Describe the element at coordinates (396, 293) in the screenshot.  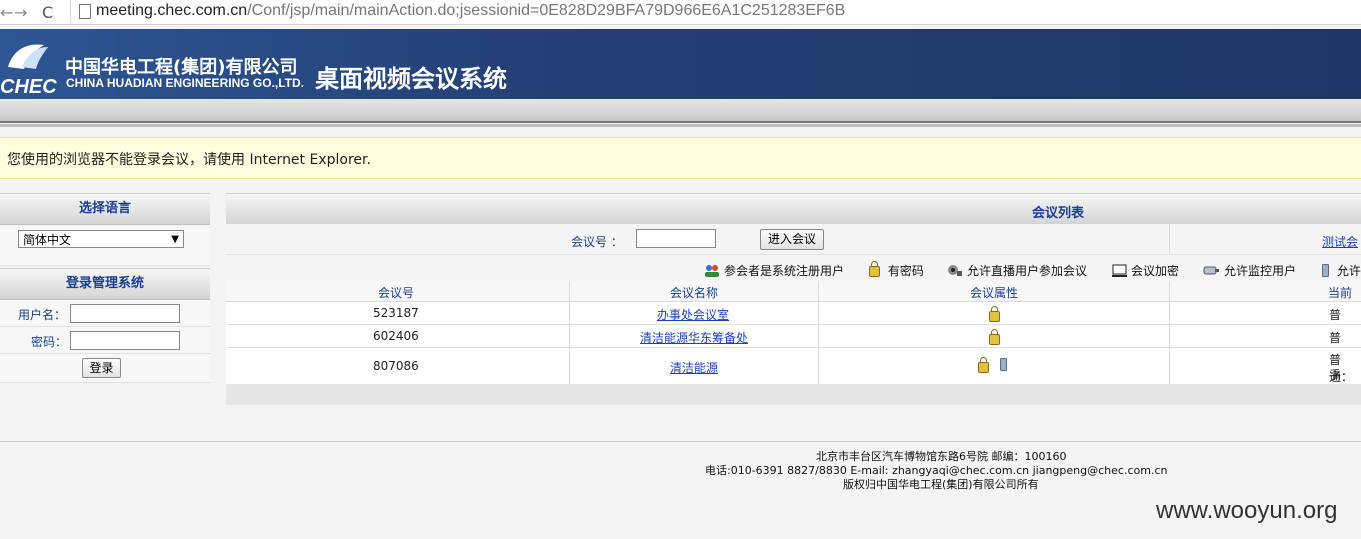
I see `column-header-id: 会议号` at that location.